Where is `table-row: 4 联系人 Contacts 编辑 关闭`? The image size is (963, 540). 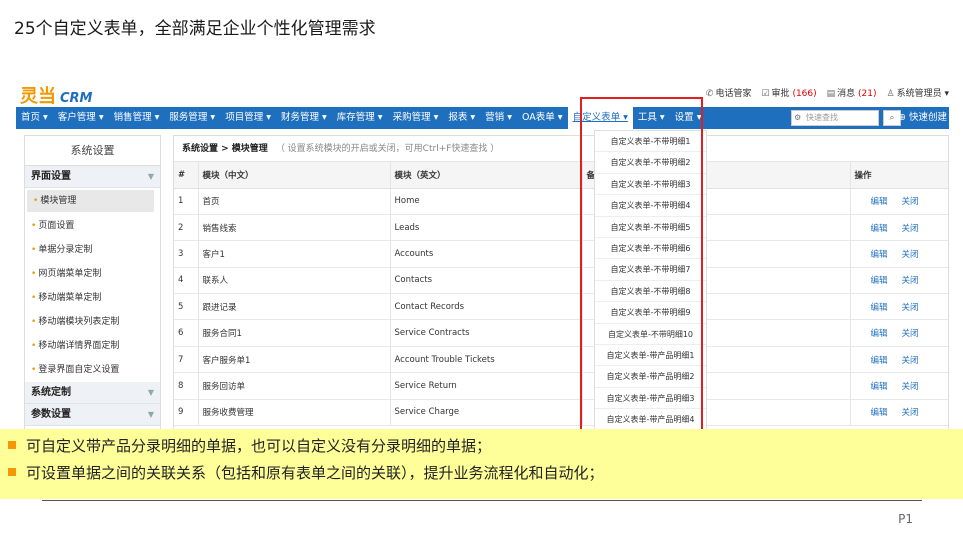 table-row: 4 联系人 Contacts 编辑 关闭 is located at coordinates (561, 281).